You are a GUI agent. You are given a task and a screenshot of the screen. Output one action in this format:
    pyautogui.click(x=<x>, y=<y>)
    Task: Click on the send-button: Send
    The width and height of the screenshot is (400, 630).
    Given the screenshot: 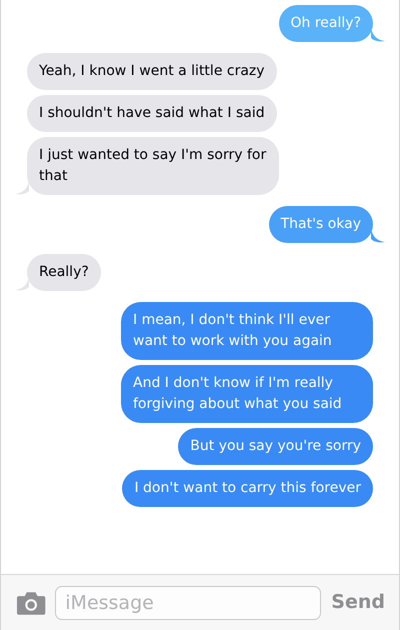 What is the action you would take?
    pyautogui.click(x=357, y=602)
    